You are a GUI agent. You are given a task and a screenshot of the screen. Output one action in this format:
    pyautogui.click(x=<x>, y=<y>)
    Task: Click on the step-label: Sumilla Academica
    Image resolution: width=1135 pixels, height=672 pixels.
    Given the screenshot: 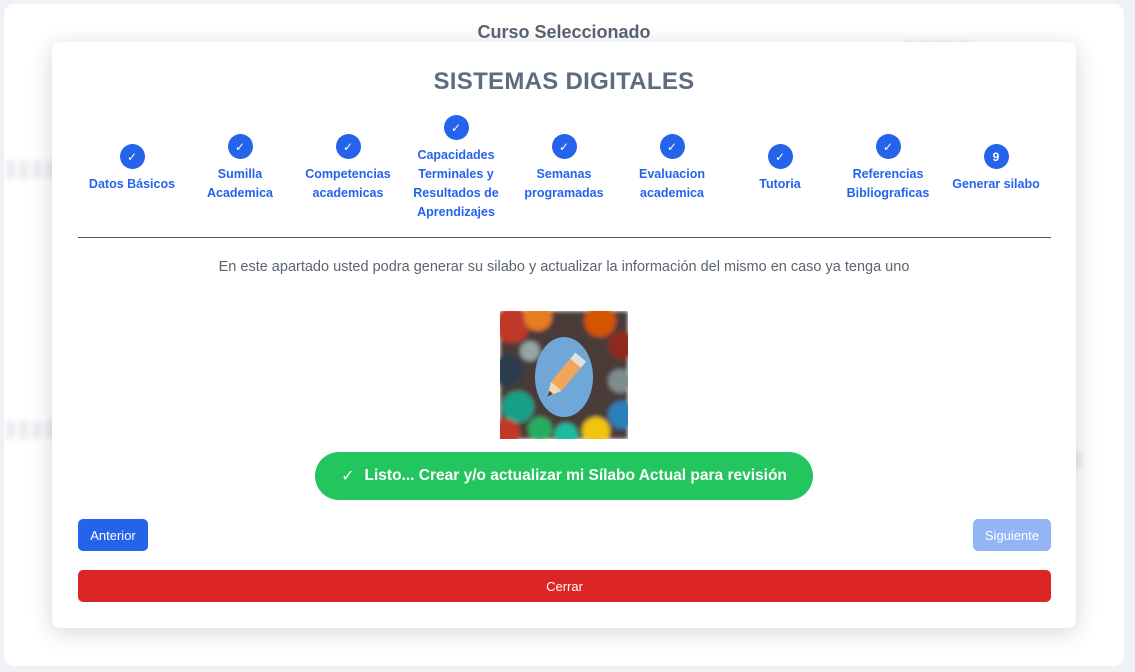 What is the action you would take?
    pyautogui.click(x=239, y=183)
    